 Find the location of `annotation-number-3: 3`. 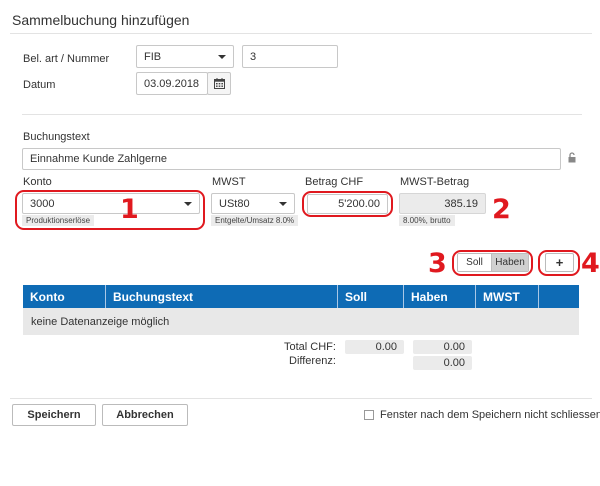

annotation-number-3: 3 is located at coordinates (437, 263).